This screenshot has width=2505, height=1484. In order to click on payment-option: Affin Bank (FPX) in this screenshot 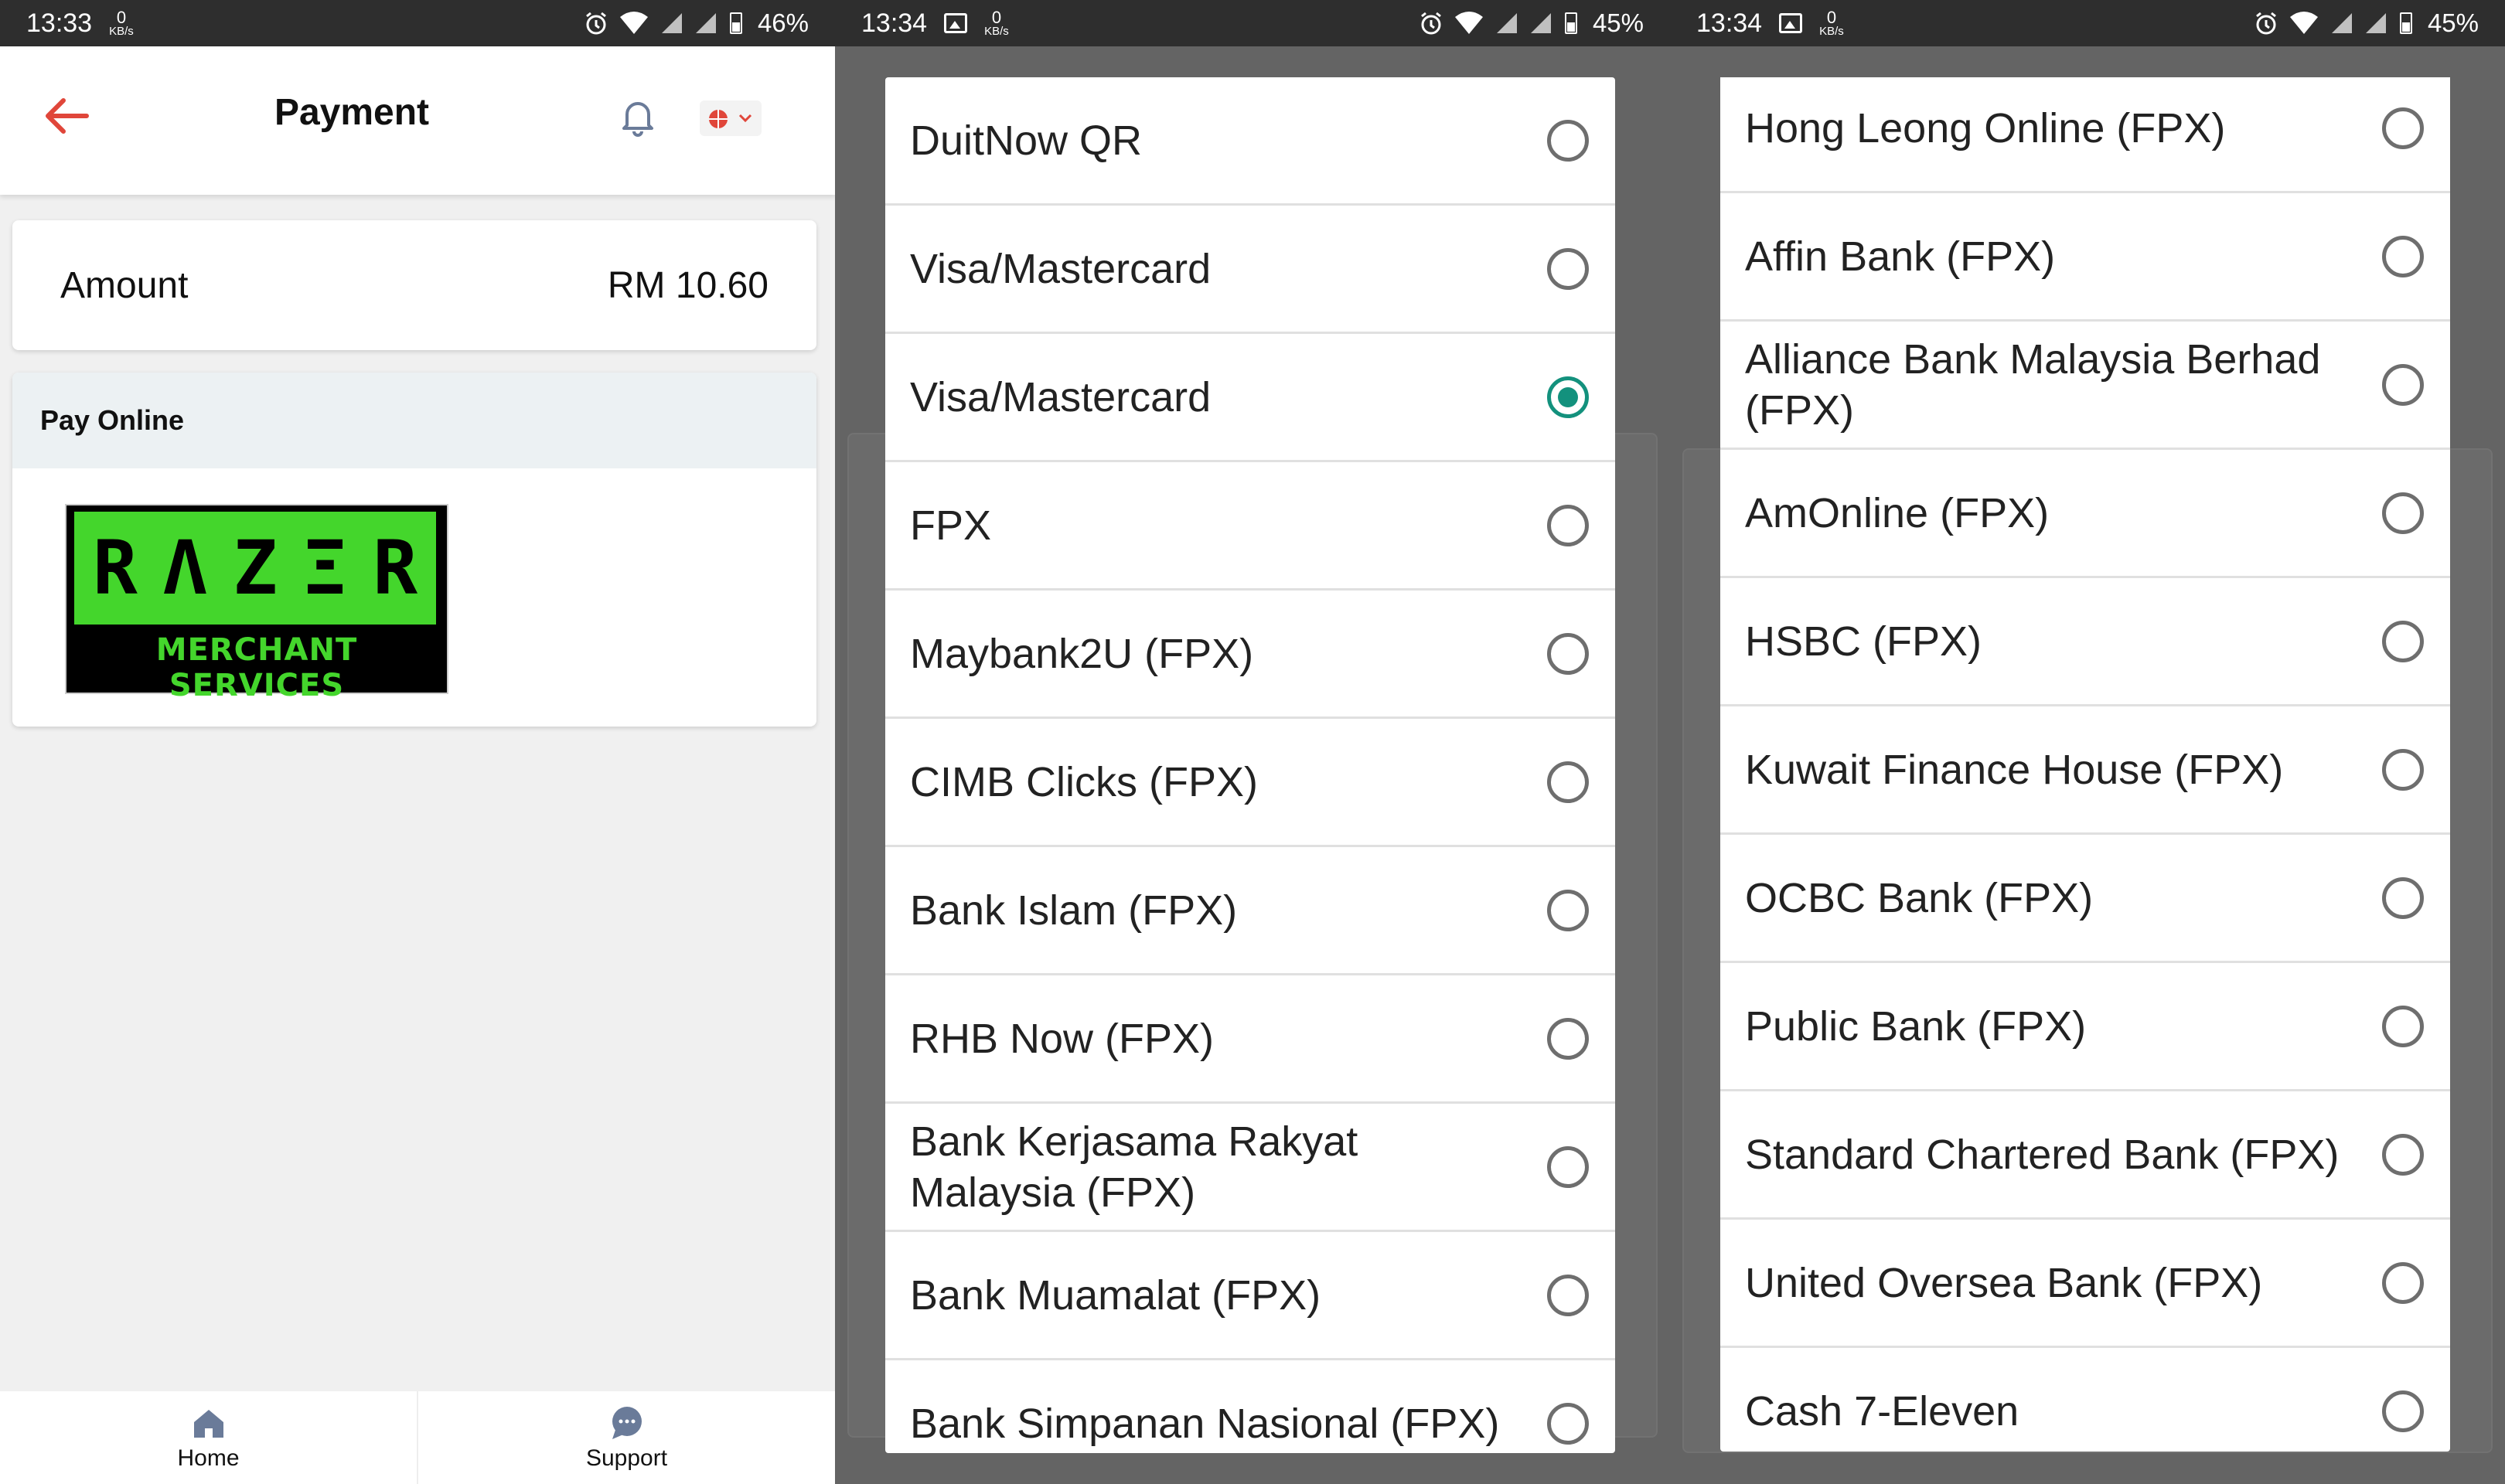, I will do `click(2085, 257)`.